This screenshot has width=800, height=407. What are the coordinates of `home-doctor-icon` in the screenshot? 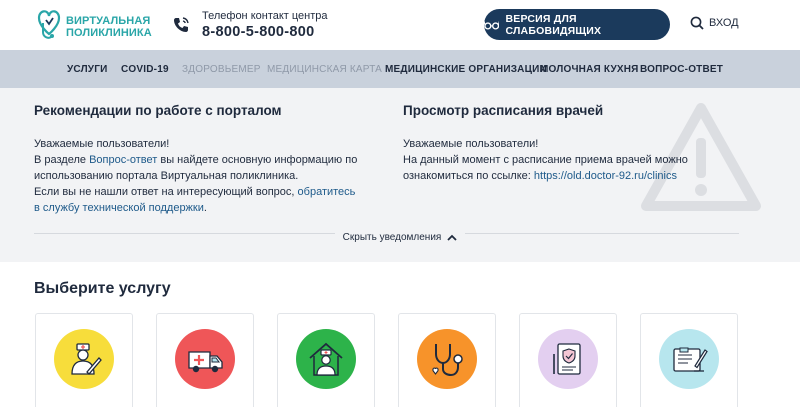 It's located at (326, 359).